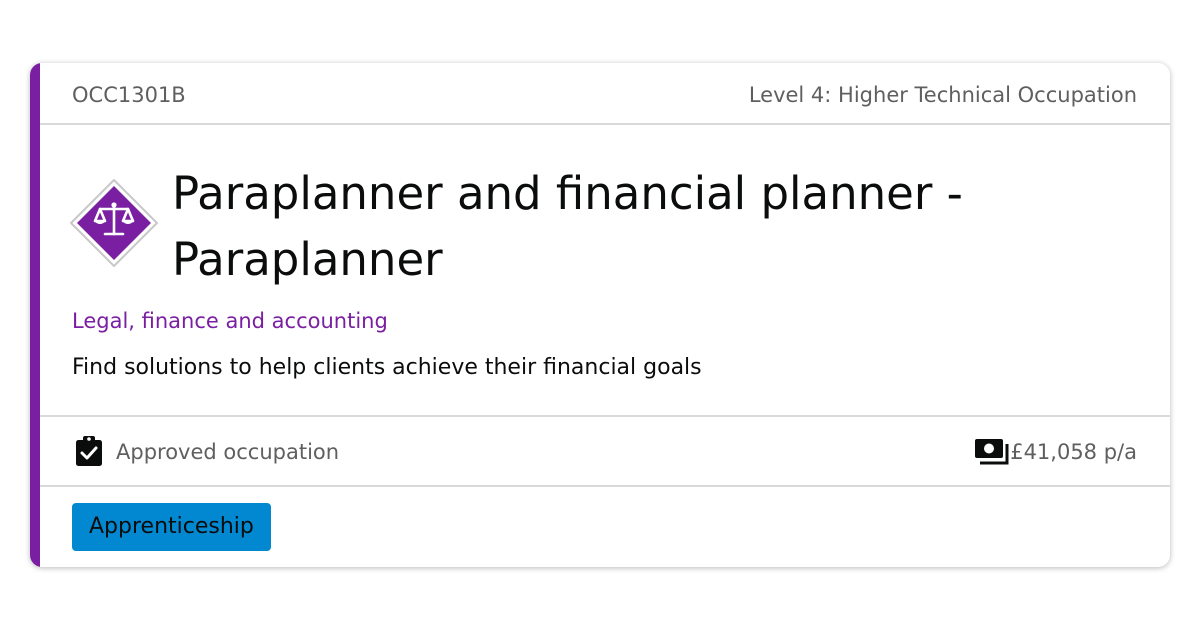 This screenshot has width=1200, height=630. What do you see at coordinates (1073, 452) in the screenshot?
I see `average-salary: £41,058 p/a` at bounding box center [1073, 452].